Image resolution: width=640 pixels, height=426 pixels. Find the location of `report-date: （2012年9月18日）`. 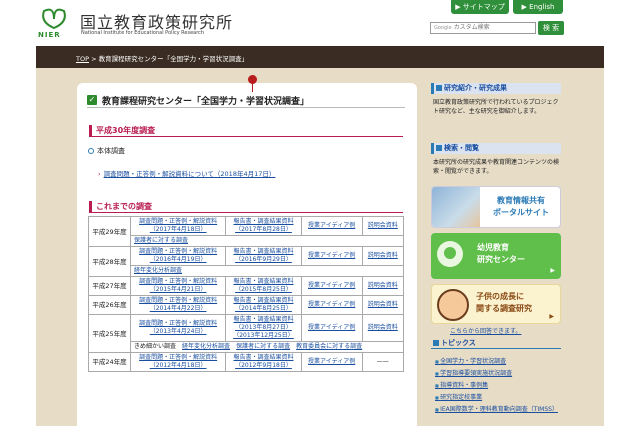

report-date: （2012年9月18日） is located at coordinates (263, 365).